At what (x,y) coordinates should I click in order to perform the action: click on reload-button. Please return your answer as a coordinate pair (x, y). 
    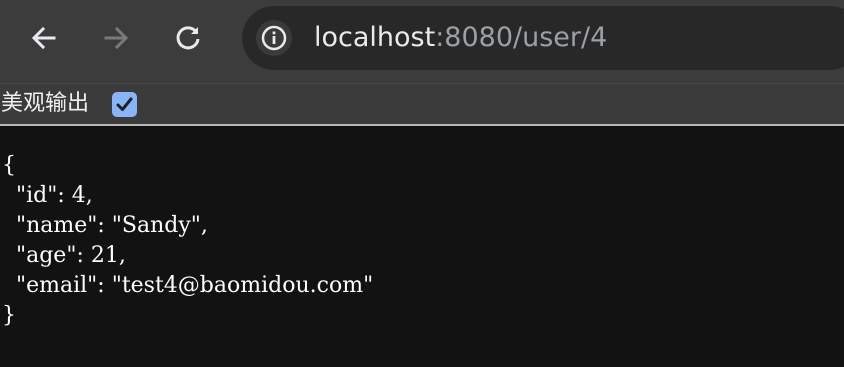
    Looking at the image, I should click on (188, 38).